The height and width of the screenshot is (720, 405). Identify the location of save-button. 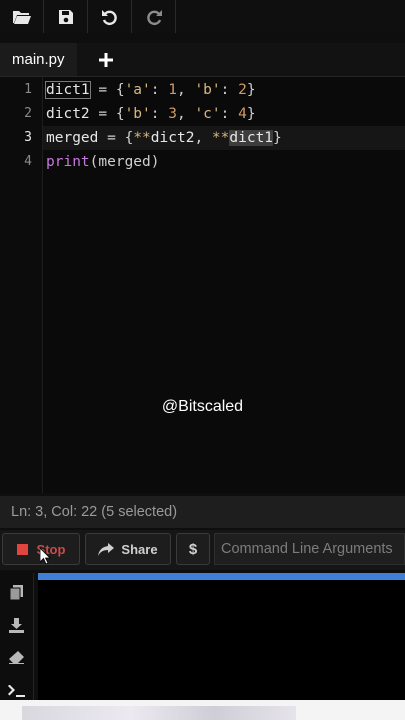
(66, 16).